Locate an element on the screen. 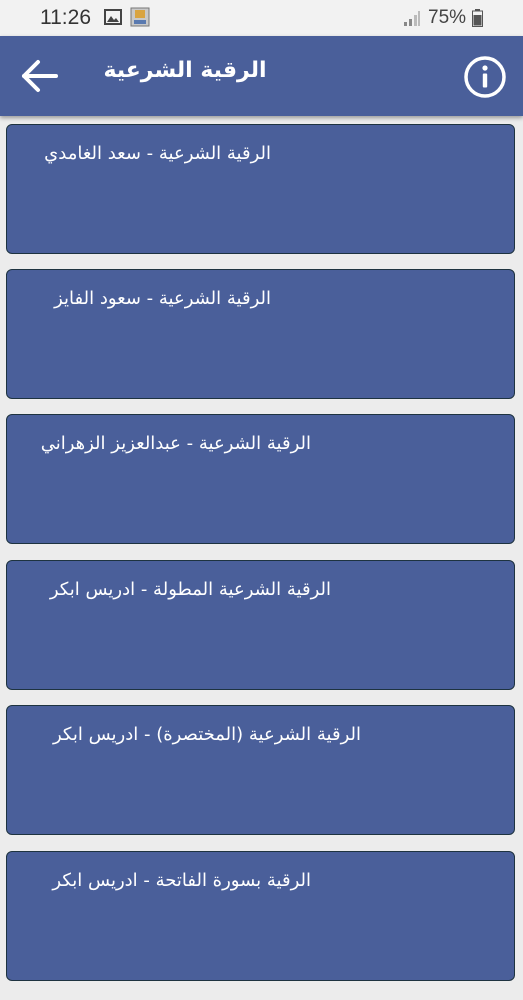  info-button is located at coordinates (485, 77).